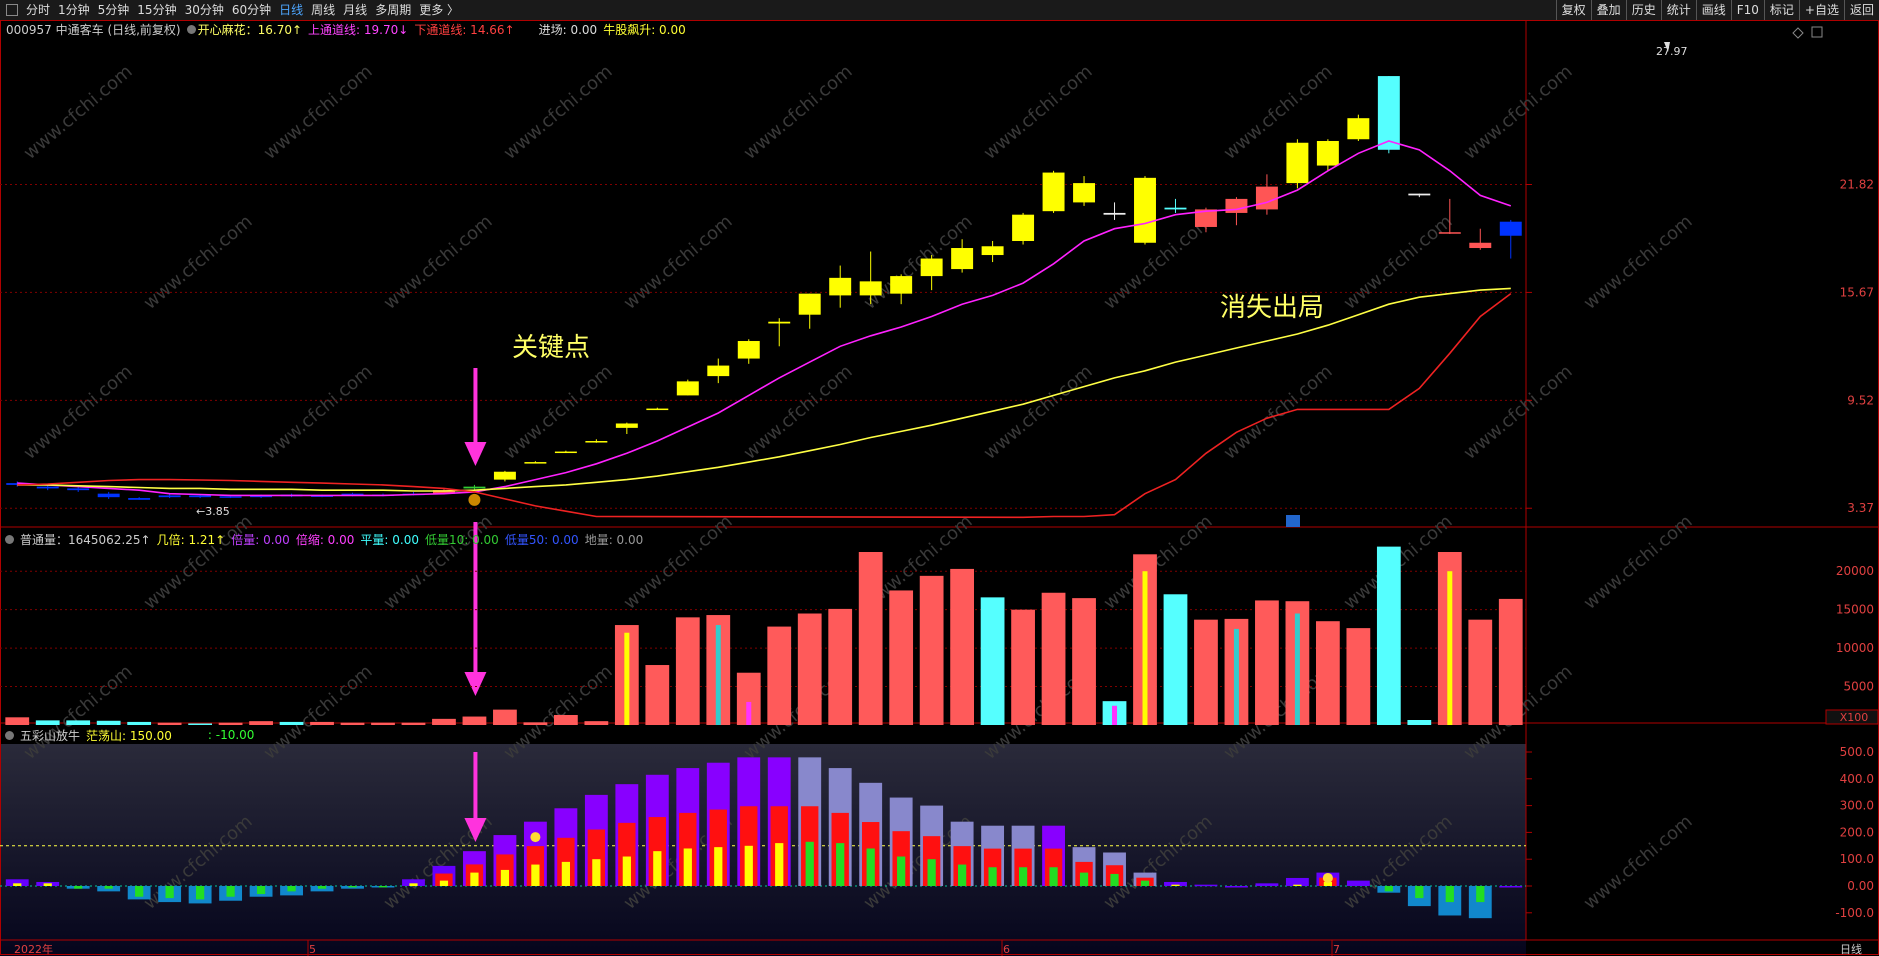  I want to click on exit-label: 消失出局, so click(1272, 308).